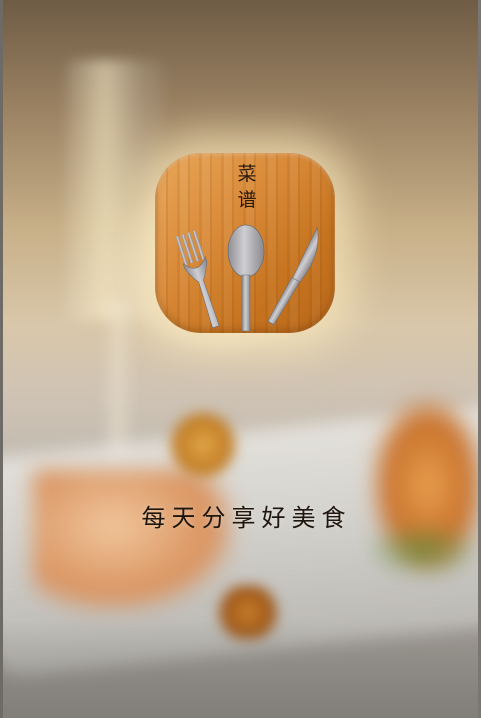  Describe the element at coordinates (197, 279) in the screenshot. I see `fork-icon` at that location.